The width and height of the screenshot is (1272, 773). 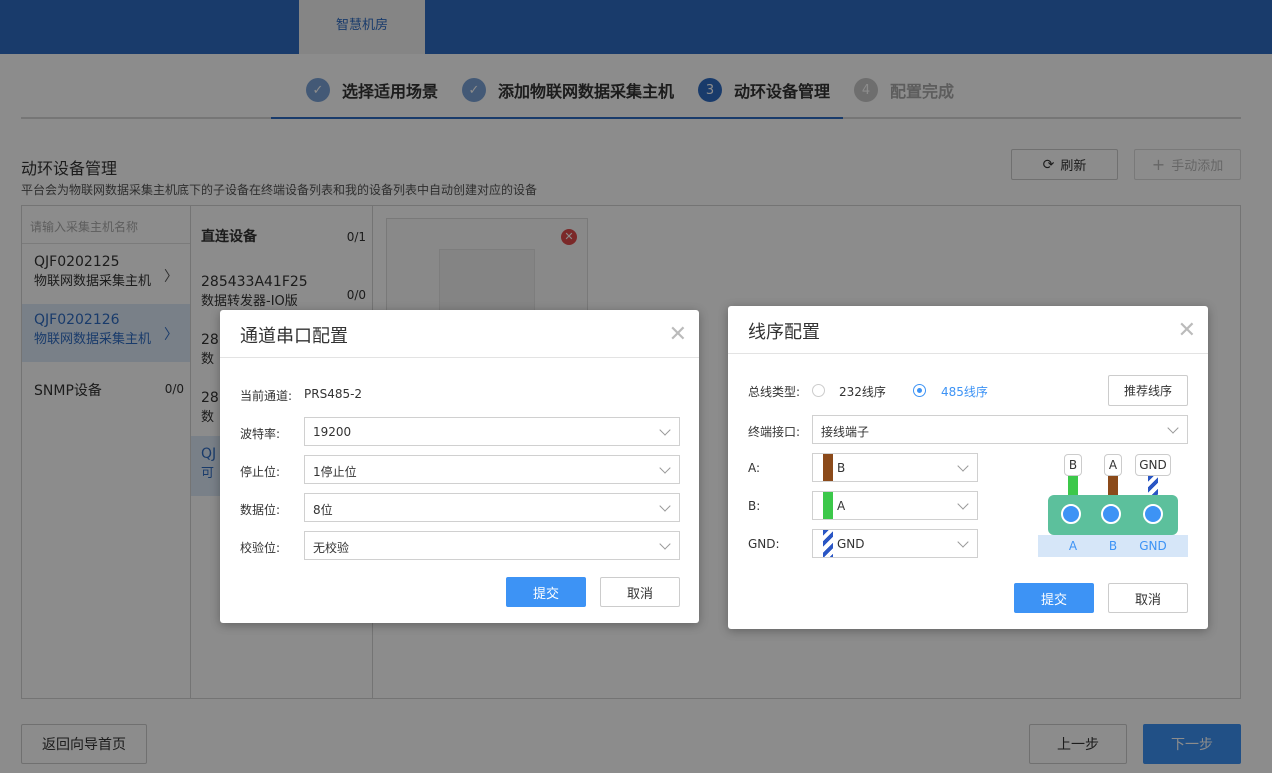 What do you see at coordinates (640, 592) in the screenshot?
I see `serial-cancel-button: 取消` at bounding box center [640, 592].